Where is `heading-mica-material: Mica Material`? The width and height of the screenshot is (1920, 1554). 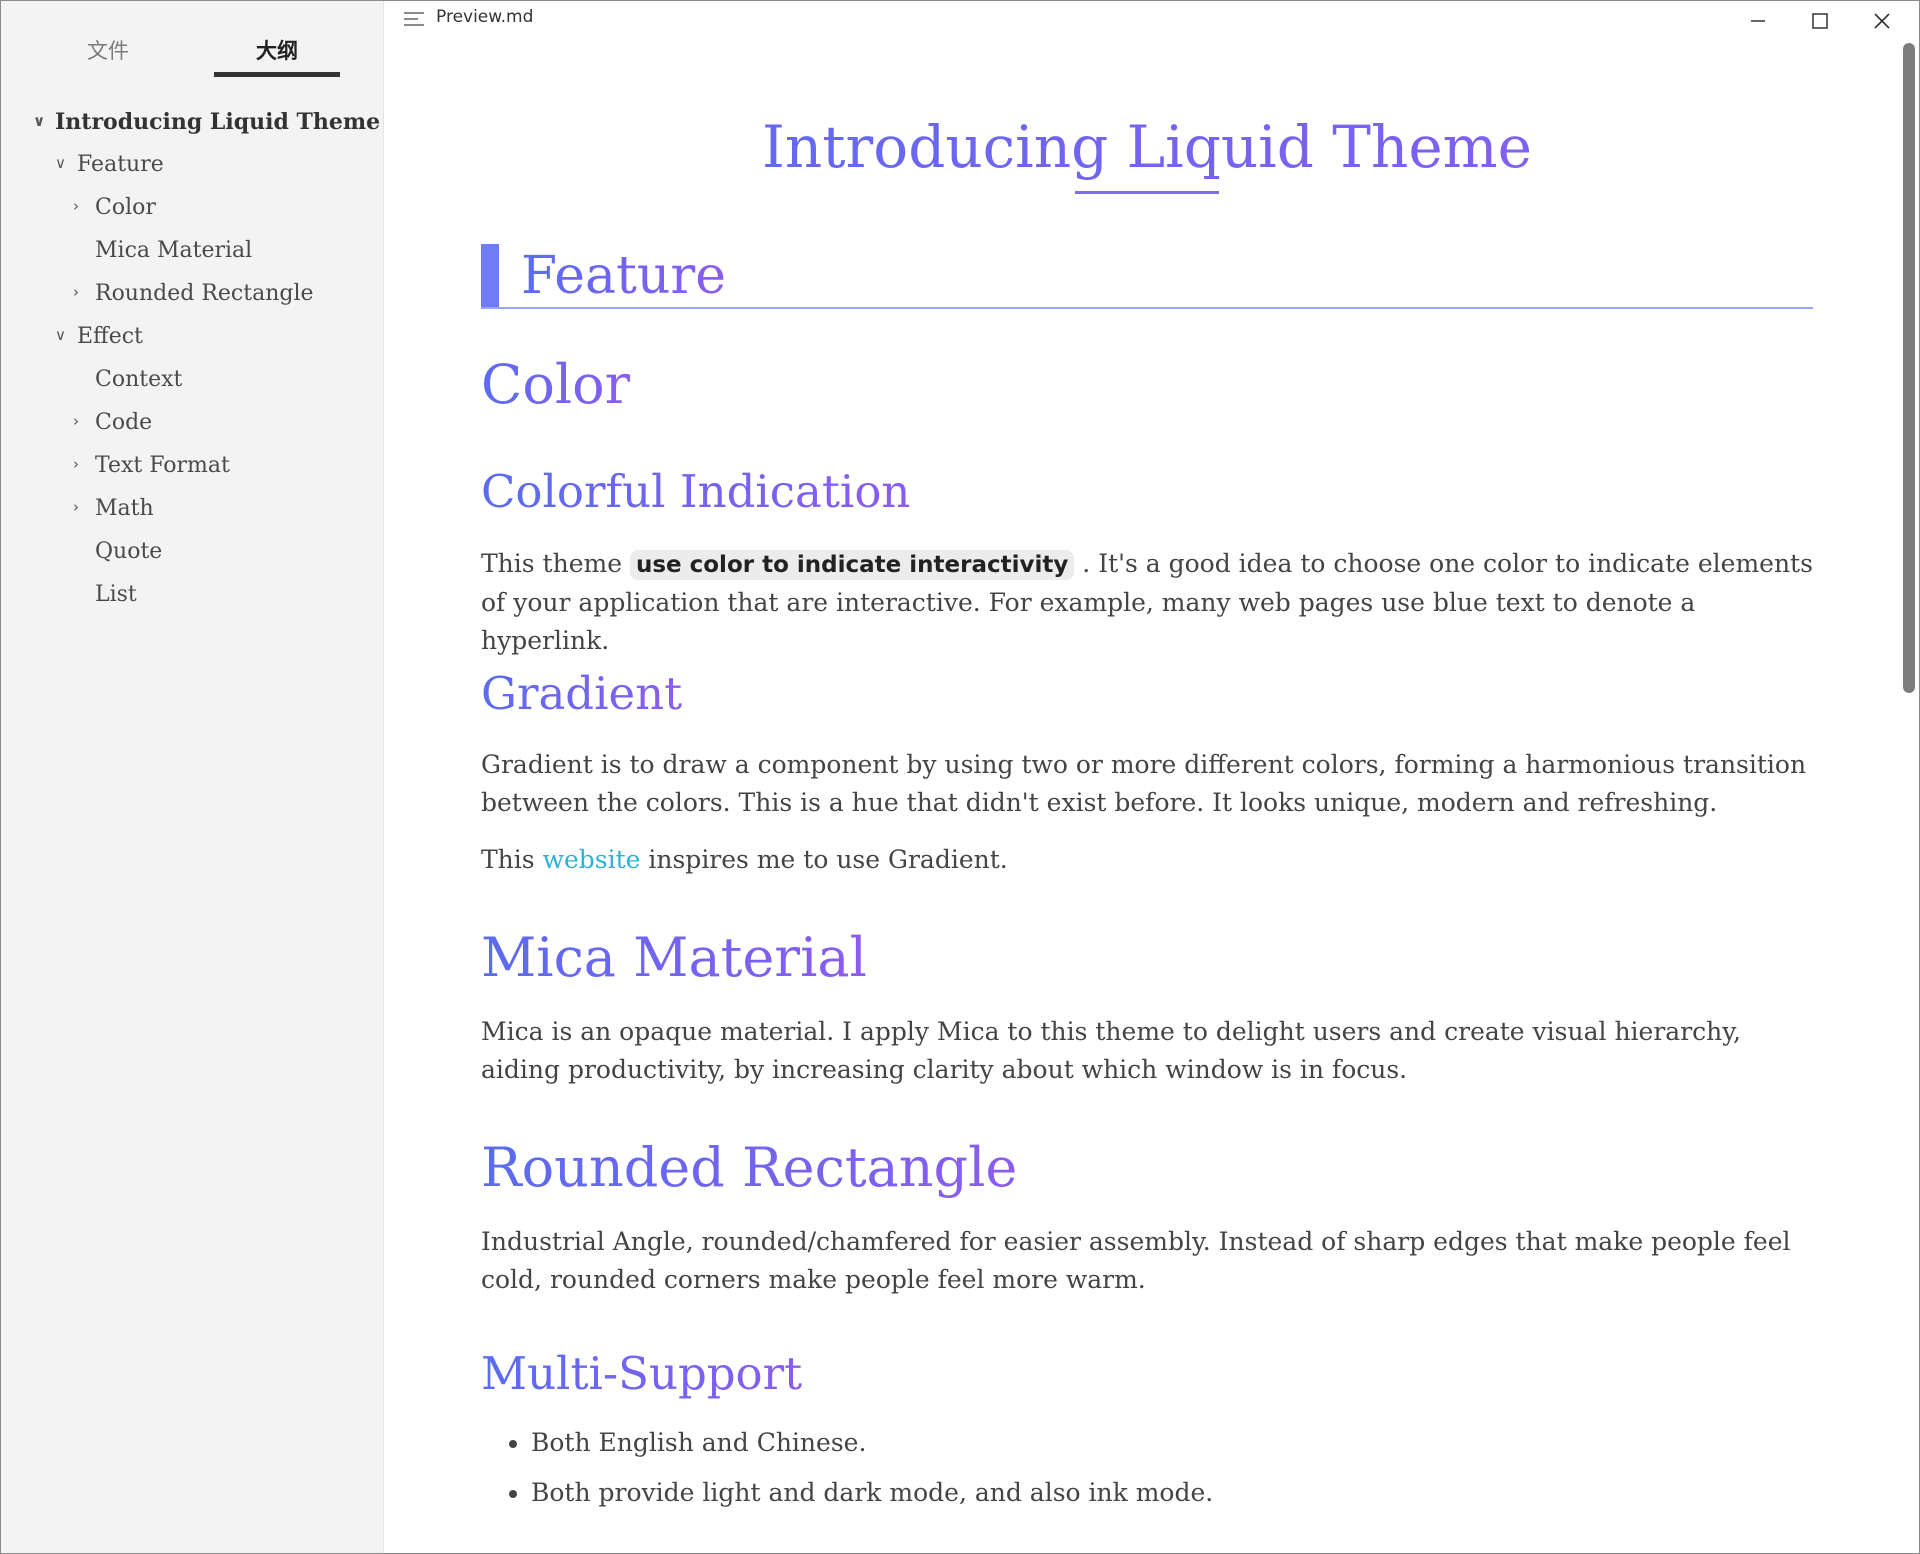 heading-mica-material: Mica Material is located at coordinates (674, 957).